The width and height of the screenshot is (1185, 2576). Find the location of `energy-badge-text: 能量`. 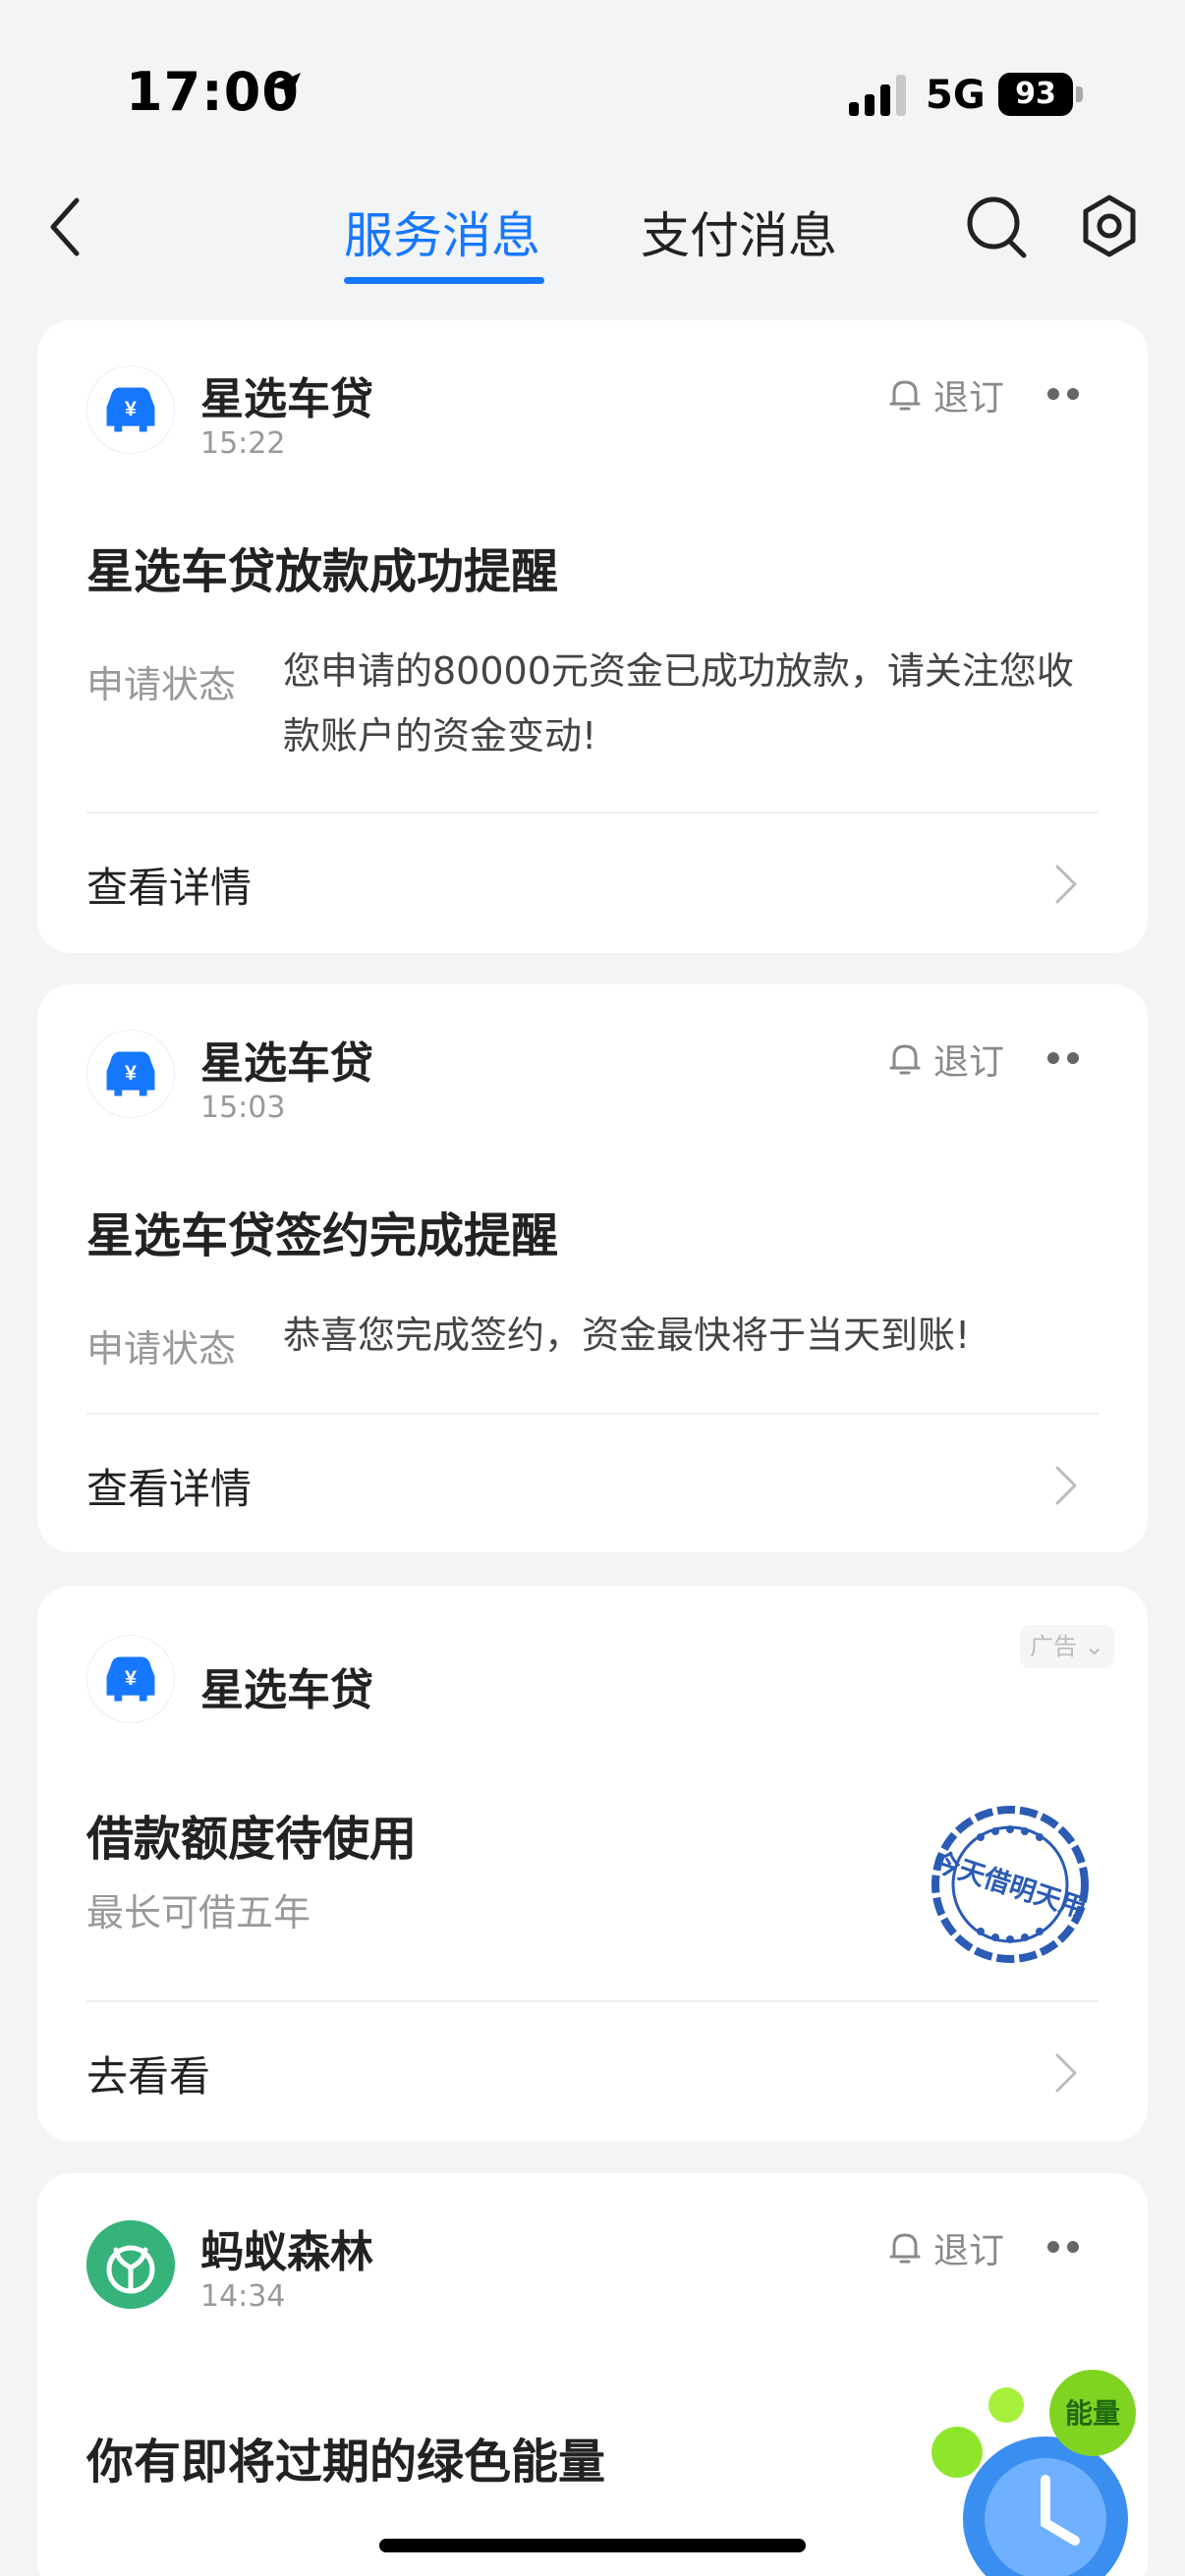

energy-badge-text: 能量 is located at coordinates (1092, 2413).